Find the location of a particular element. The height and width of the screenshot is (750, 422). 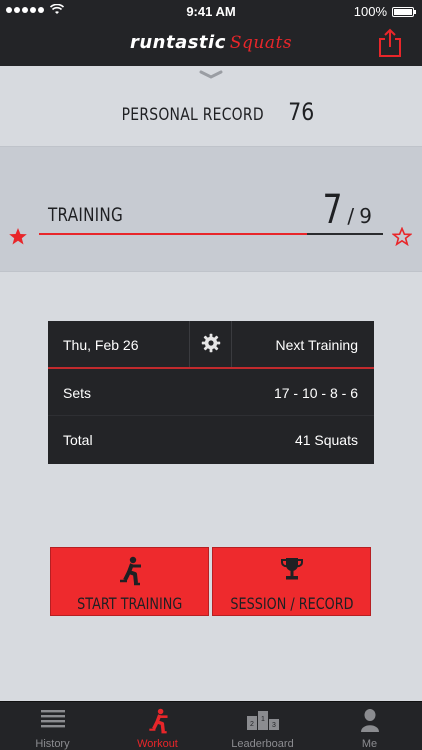

total-label: Total is located at coordinates (78, 440).